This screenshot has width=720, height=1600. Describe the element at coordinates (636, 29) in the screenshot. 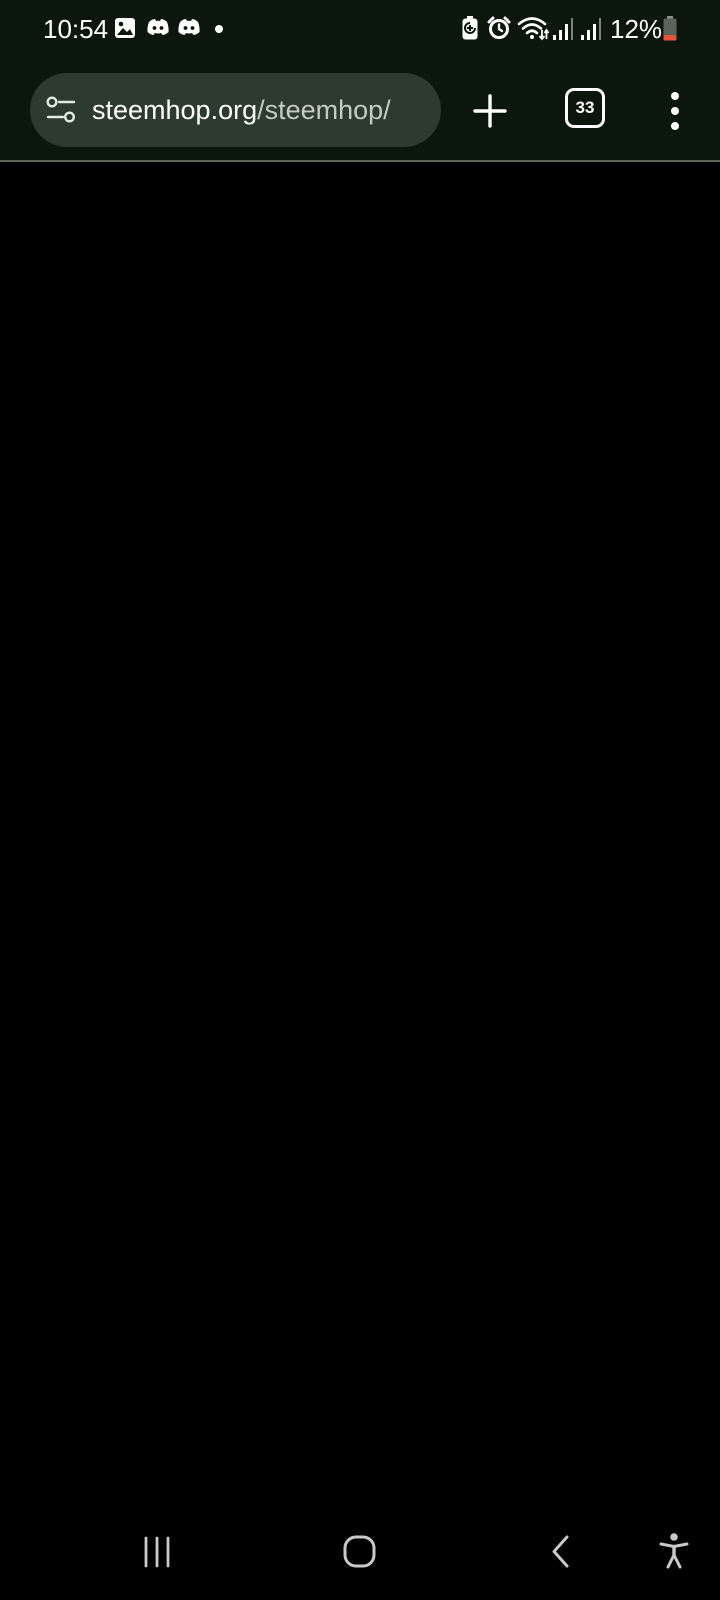

I see `battery-percent: 12%` at that location.